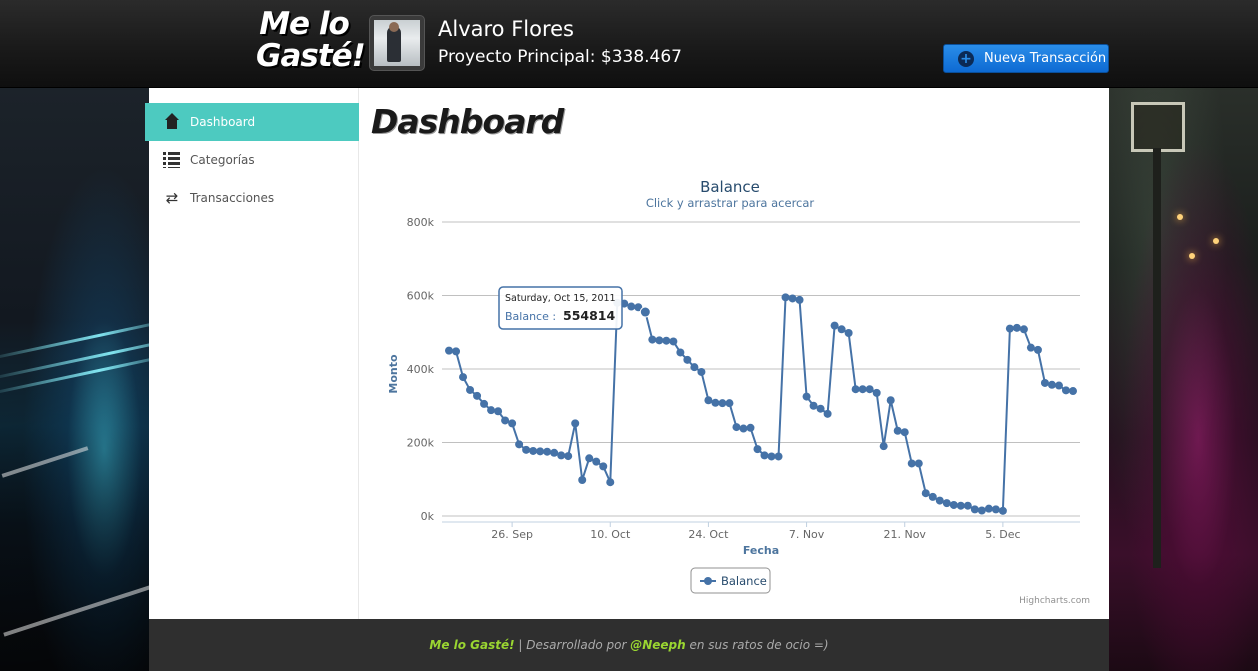  What do you see at coordinates (252, 198) in the screenshot?
I see `sidebar-item-transacciones: ⇄ Transacciones` at bounding box center [252, 198].